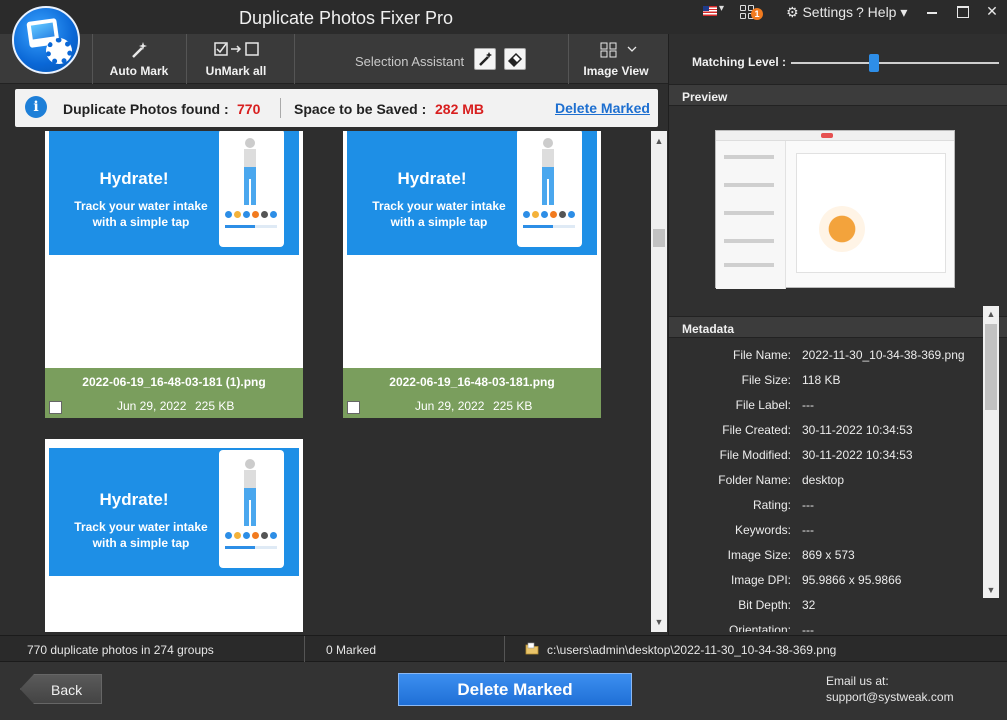 This screenshot has width=1007, height=720. I want to click on metadata-key: Image Size:, so click(759, 555).